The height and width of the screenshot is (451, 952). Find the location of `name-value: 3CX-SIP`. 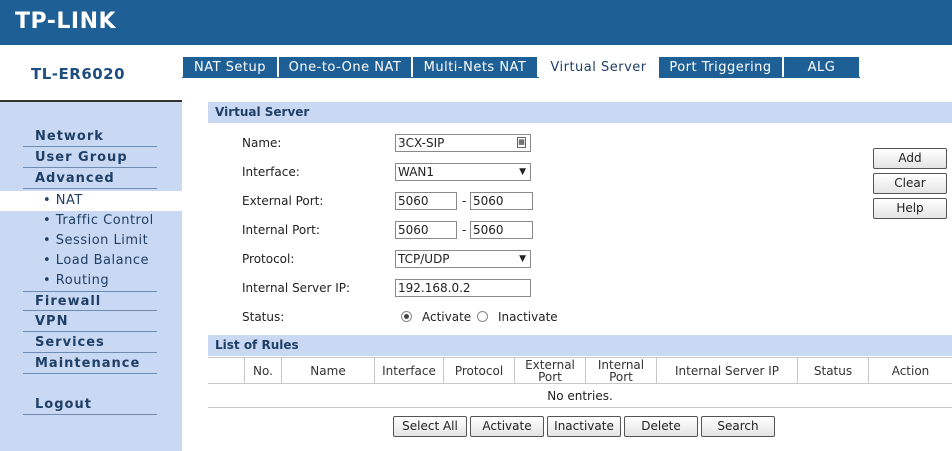

name-value: 3CX-SIP is located at coordinates (421, 143).